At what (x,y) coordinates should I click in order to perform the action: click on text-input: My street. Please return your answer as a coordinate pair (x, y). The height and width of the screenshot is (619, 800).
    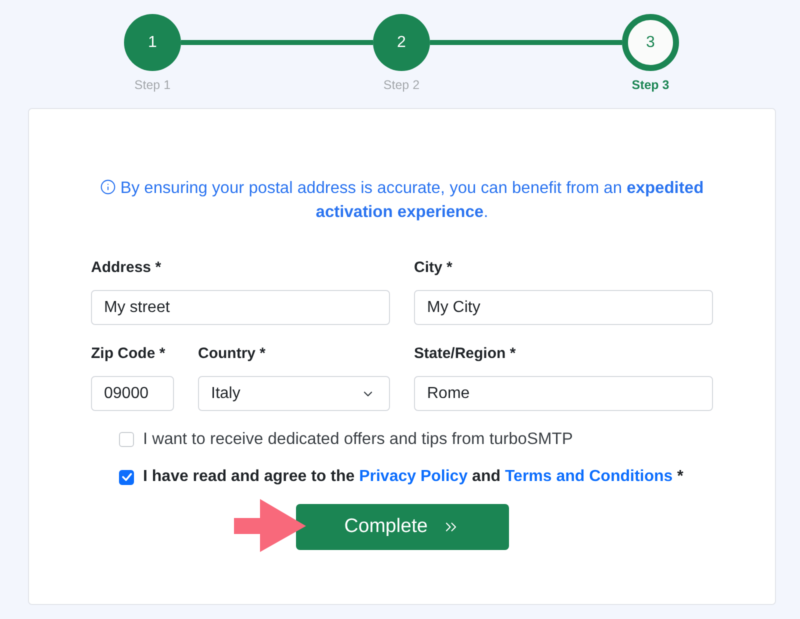
    Looking at the image, I should click on (240, 307).